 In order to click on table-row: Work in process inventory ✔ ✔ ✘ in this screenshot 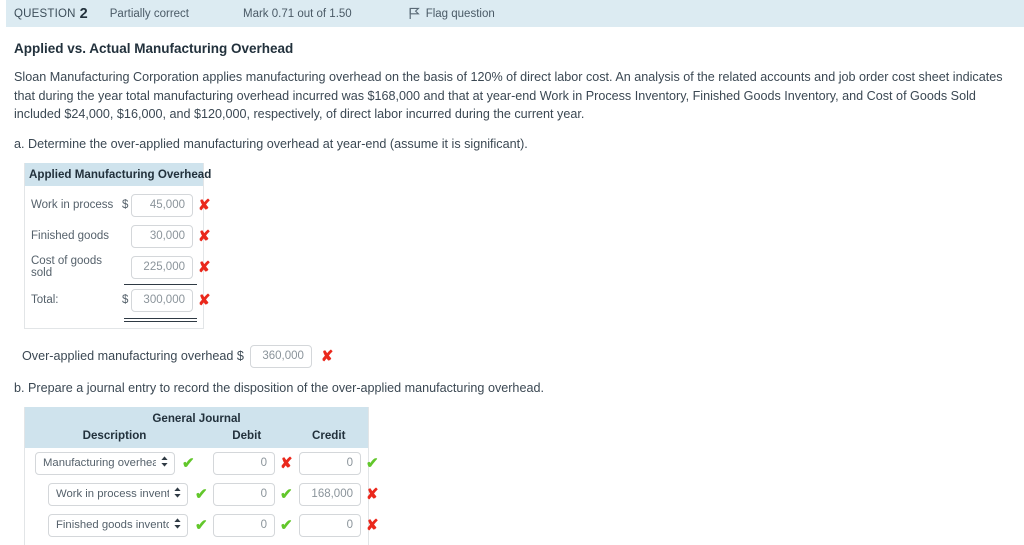, I will do `click(202, 494)`.